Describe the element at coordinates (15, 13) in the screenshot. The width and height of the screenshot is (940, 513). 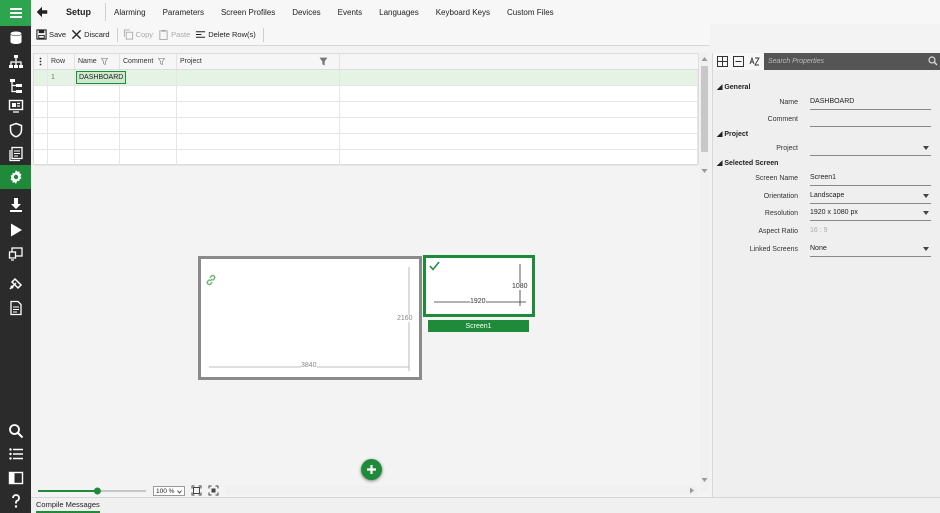
I see `hamburger-menu-icon` at that location.